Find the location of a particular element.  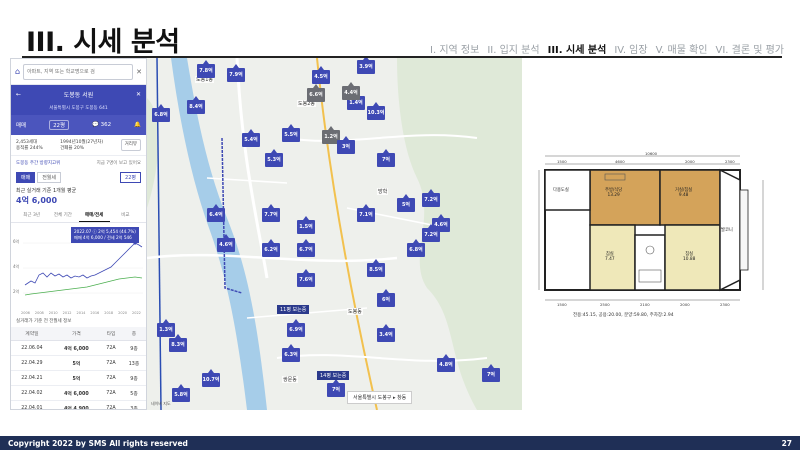

size-selector: 22평 is located at coordinates (59, 125).